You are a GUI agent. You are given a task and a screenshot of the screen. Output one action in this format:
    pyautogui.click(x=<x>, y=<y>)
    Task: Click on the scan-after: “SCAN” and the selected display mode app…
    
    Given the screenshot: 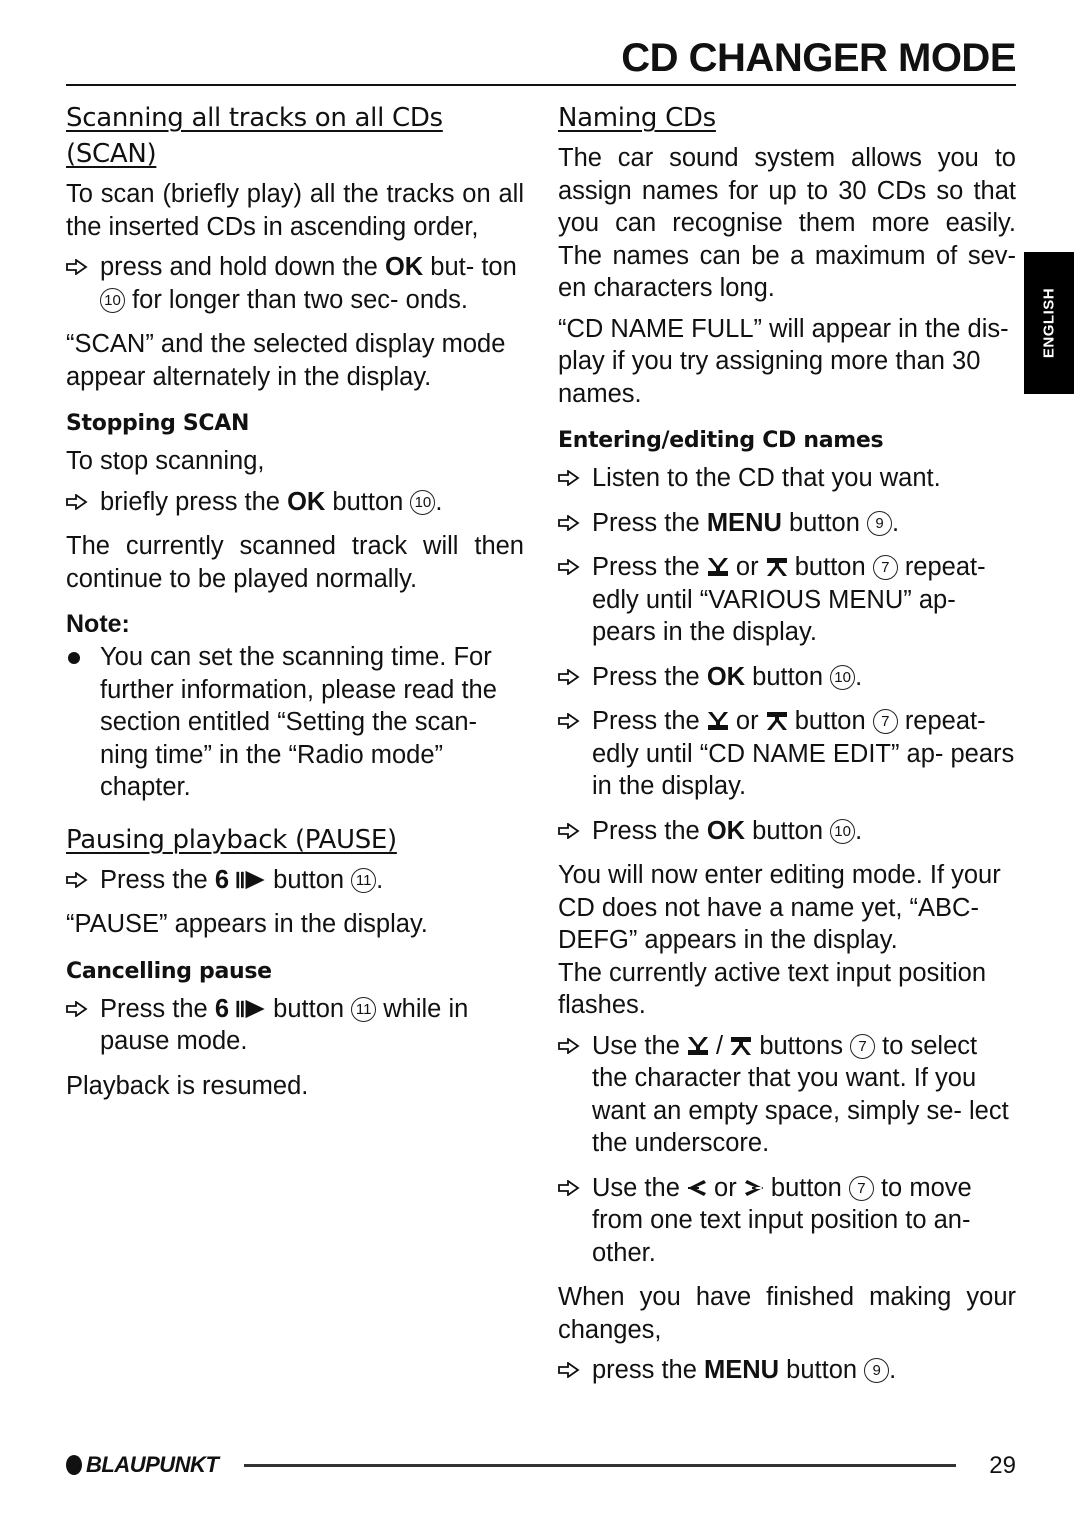 What is the action you would take?
    pyautogui.click(x=286, y=360)
    